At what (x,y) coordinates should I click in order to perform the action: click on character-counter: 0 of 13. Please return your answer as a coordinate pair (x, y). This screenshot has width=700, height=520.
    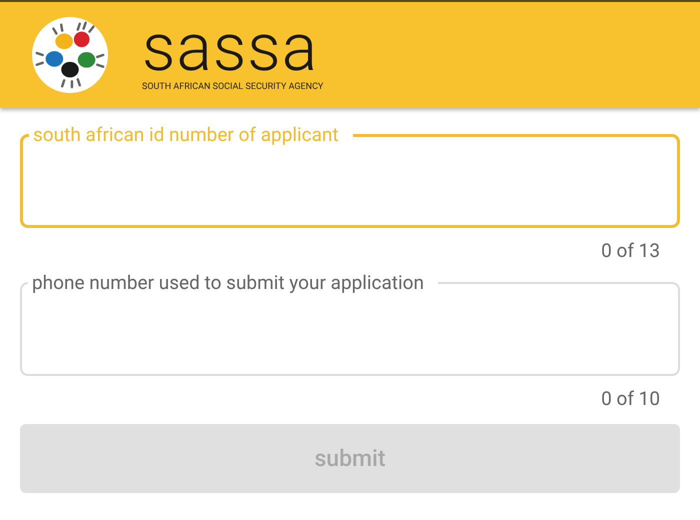
    Looking at the image, I should click on (630, 251).